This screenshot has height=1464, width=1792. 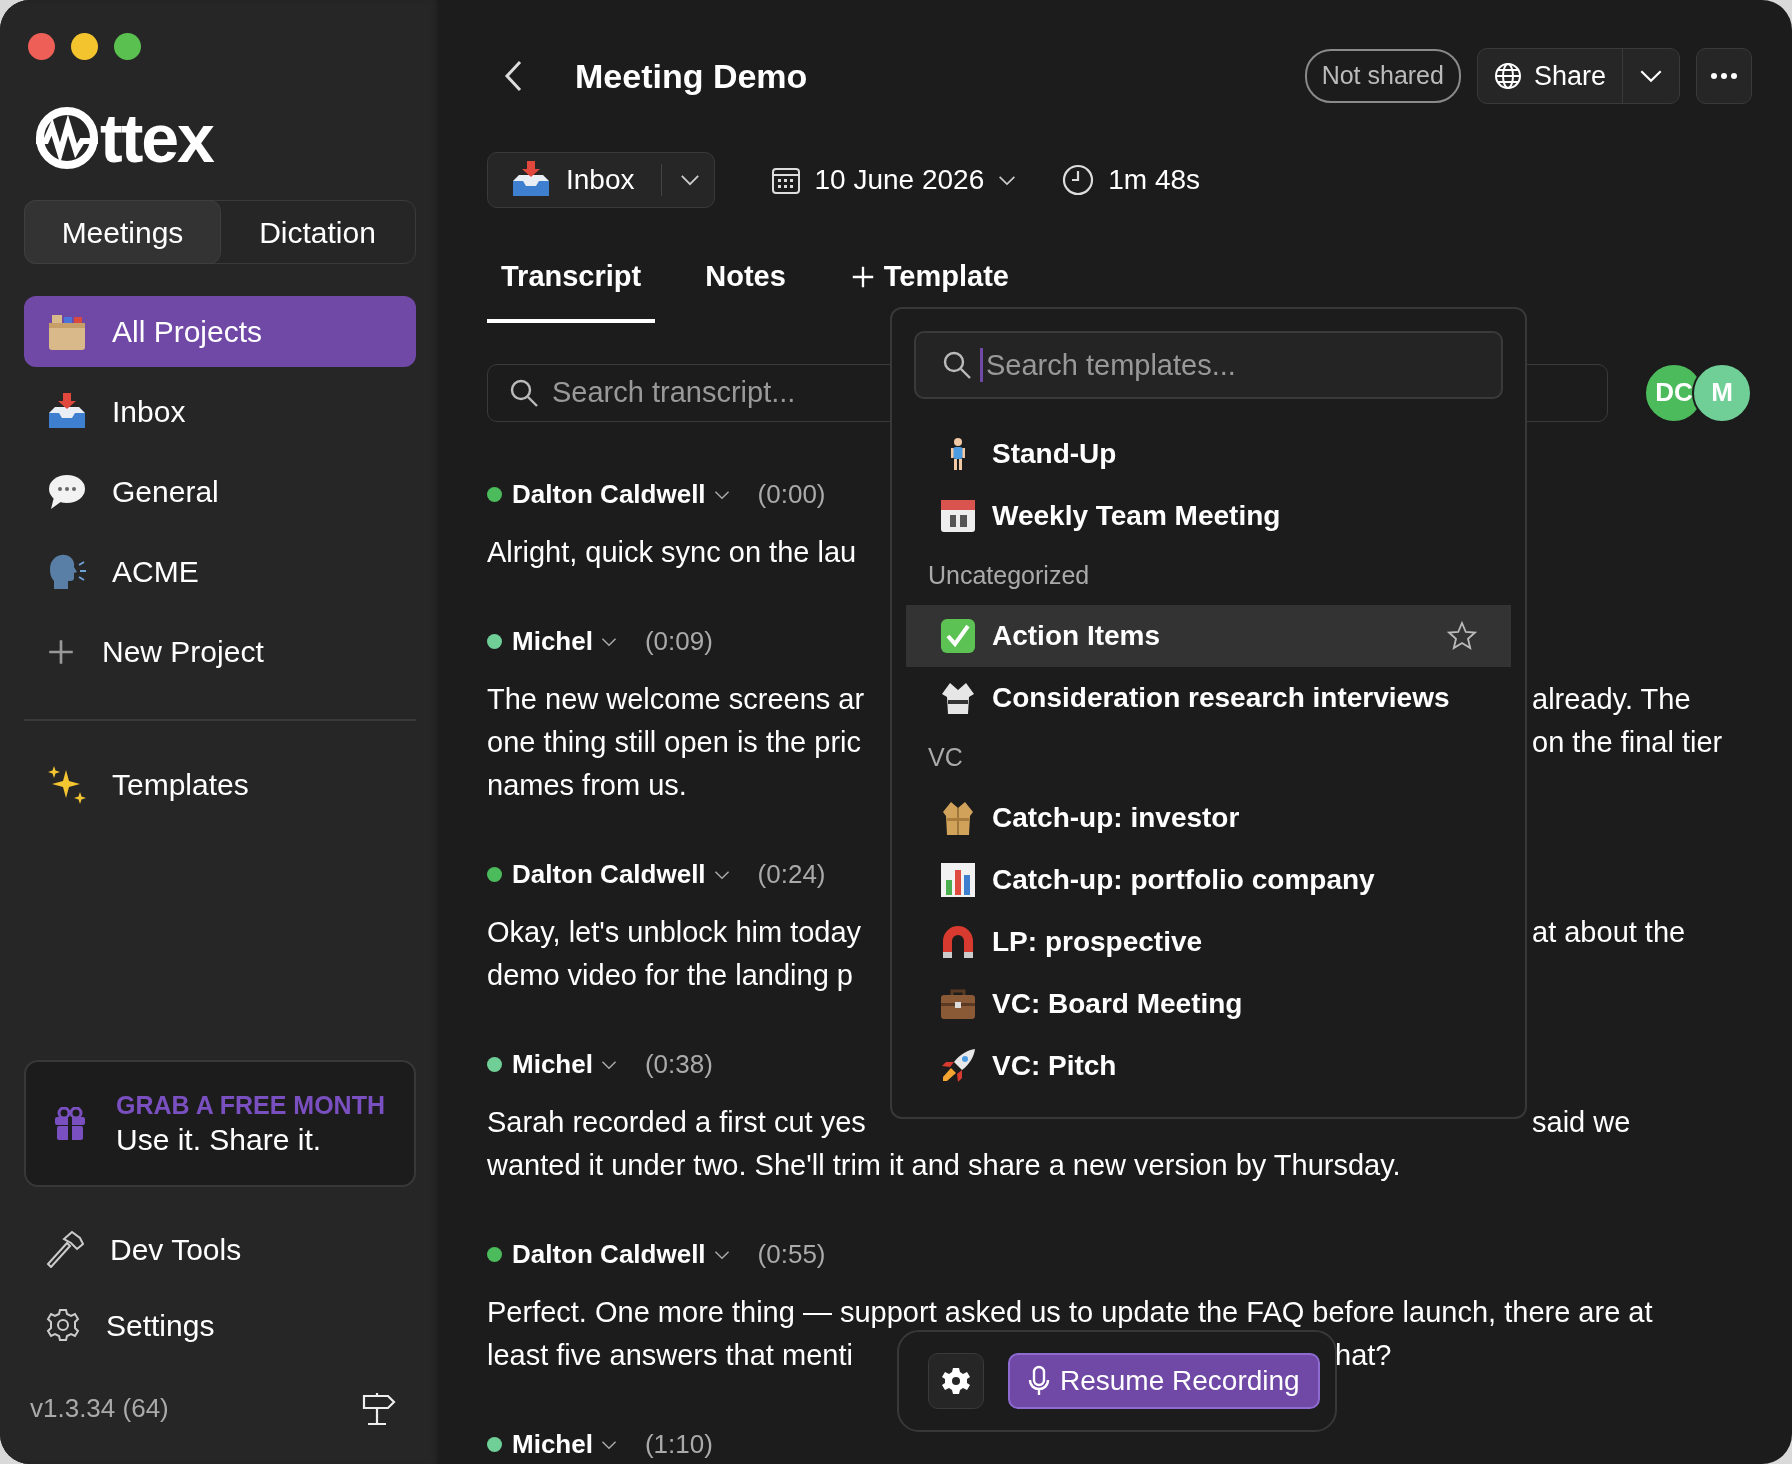 I want to click on template-item: Weekly Team Meeting, so click(x=1208, y=516).